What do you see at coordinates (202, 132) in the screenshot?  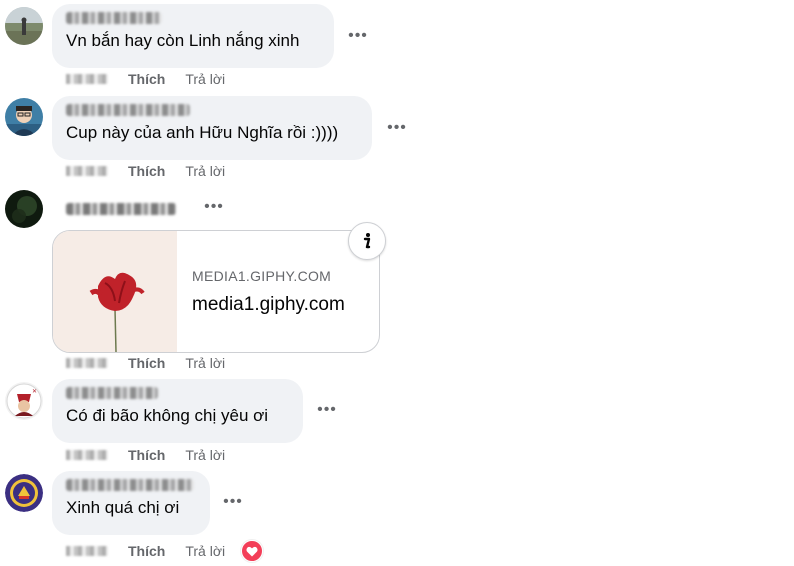 I see `comment-text: Cup này của anh Hữu Nghĩa rồi :))))` at bounding box center [202, 132].